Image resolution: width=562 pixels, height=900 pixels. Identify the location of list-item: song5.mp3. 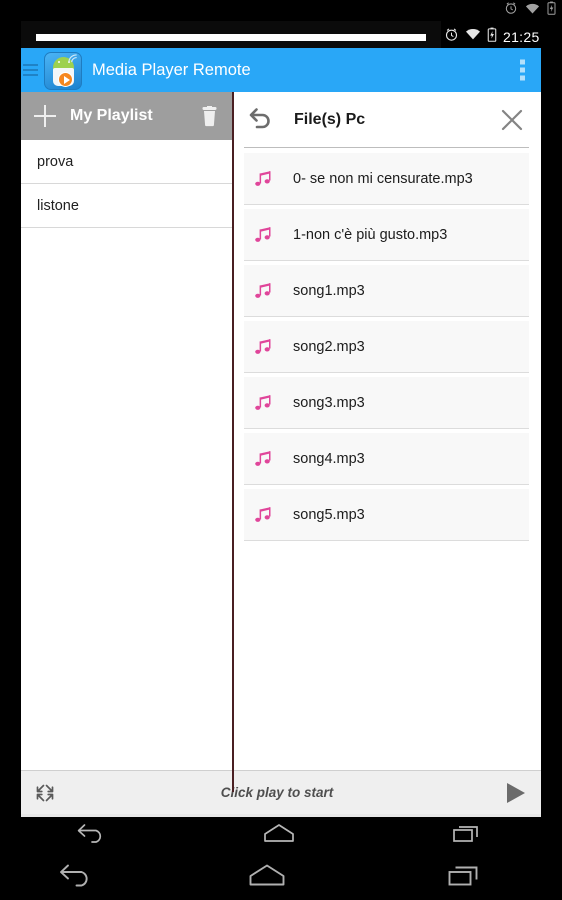
(386, 515).